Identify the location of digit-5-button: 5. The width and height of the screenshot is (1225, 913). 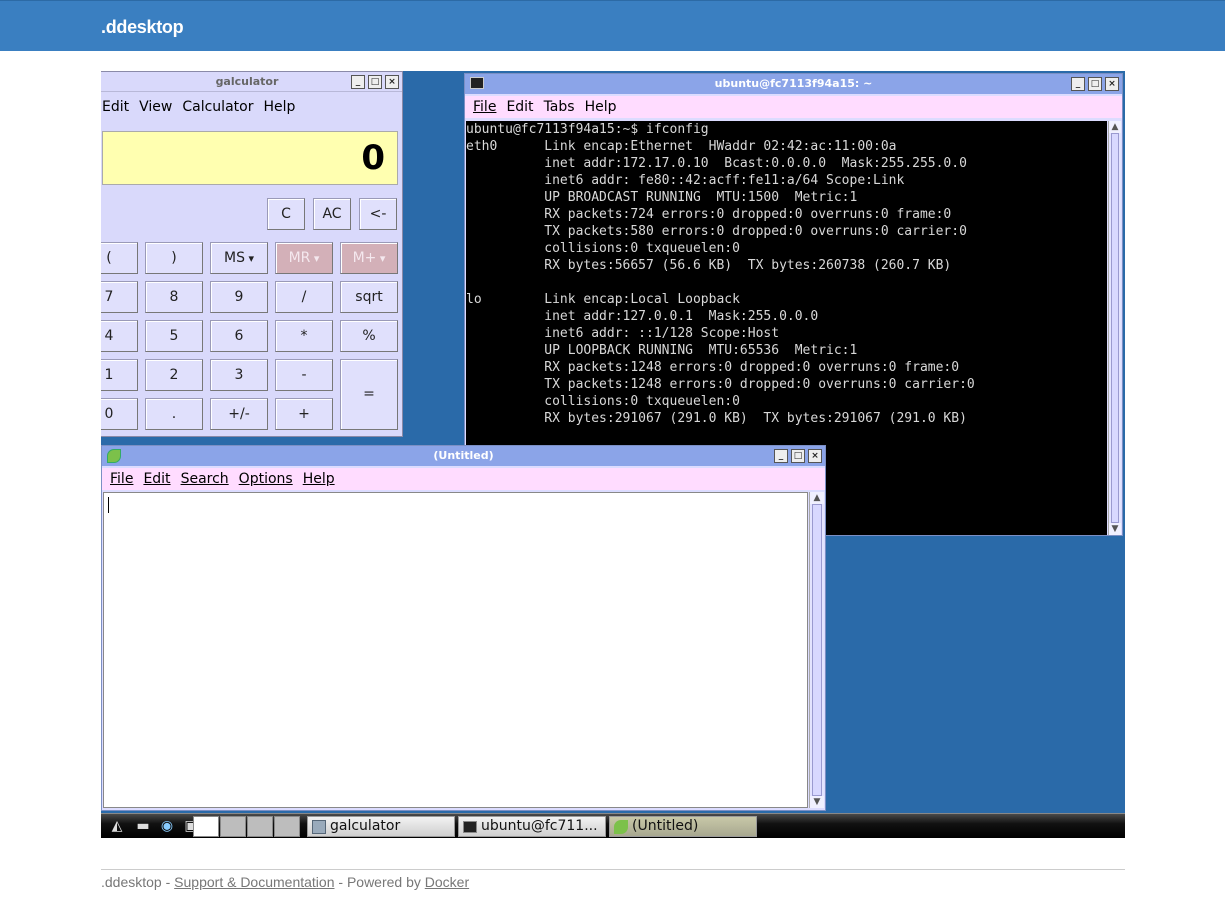
(174, 336).